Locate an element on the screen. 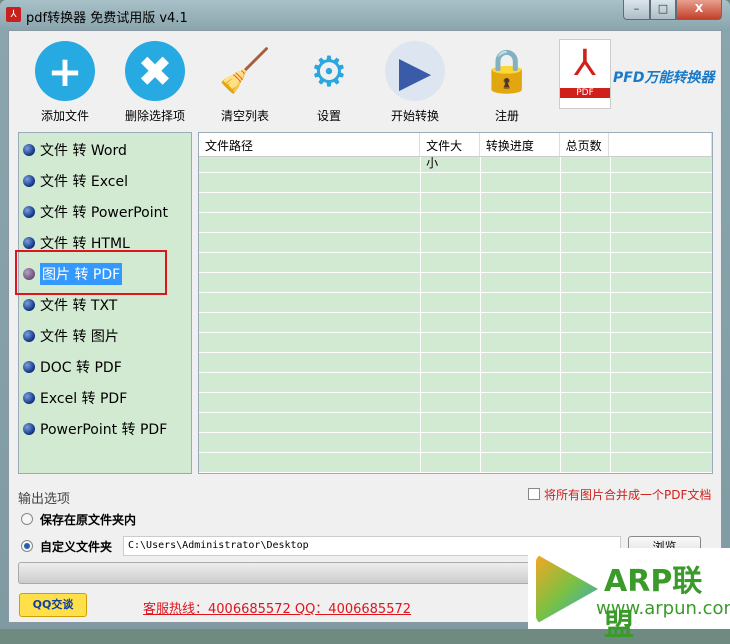  watermark-logo-icon is located at coordinates (567, 589).